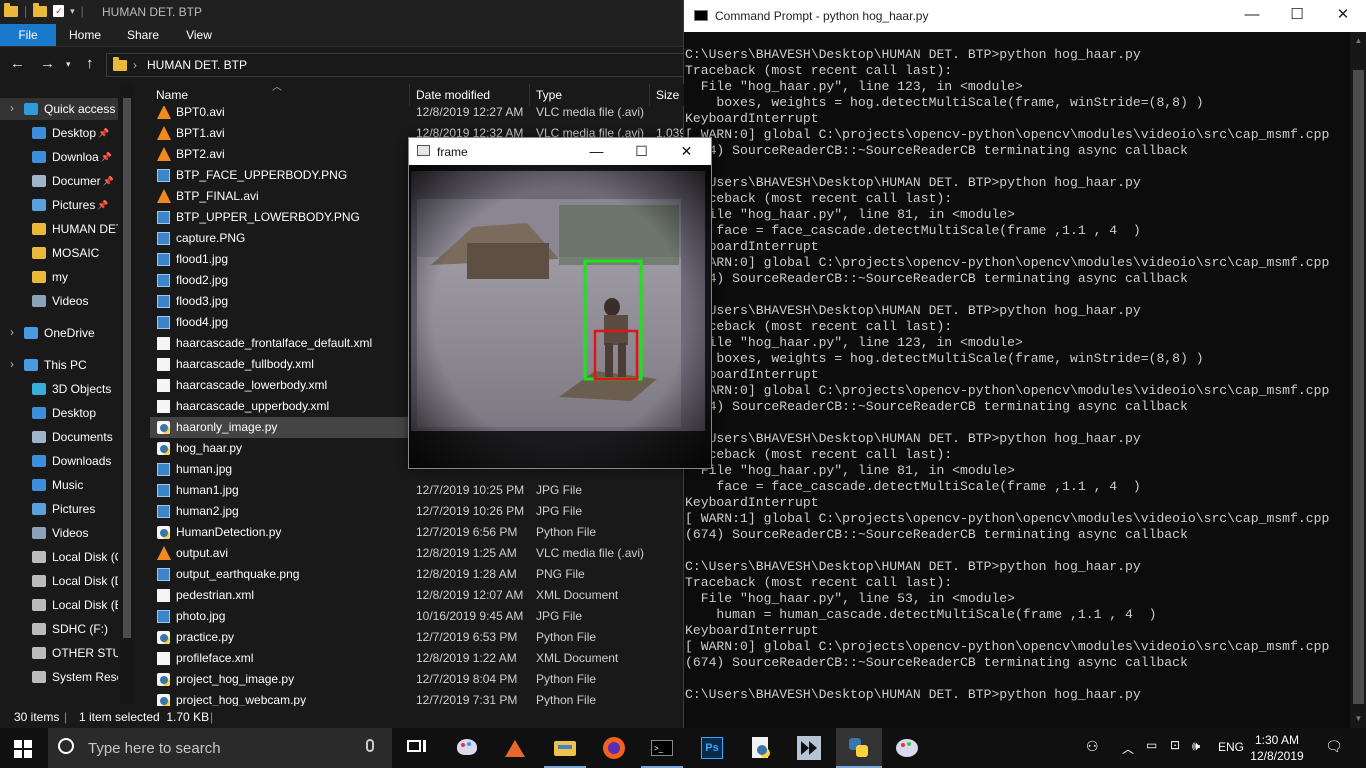 The height and width of the screenshot is (768, 1366). Describe the element at coordinates (467, 748) in the screenshot. I see `paint-app-icon` at that location.